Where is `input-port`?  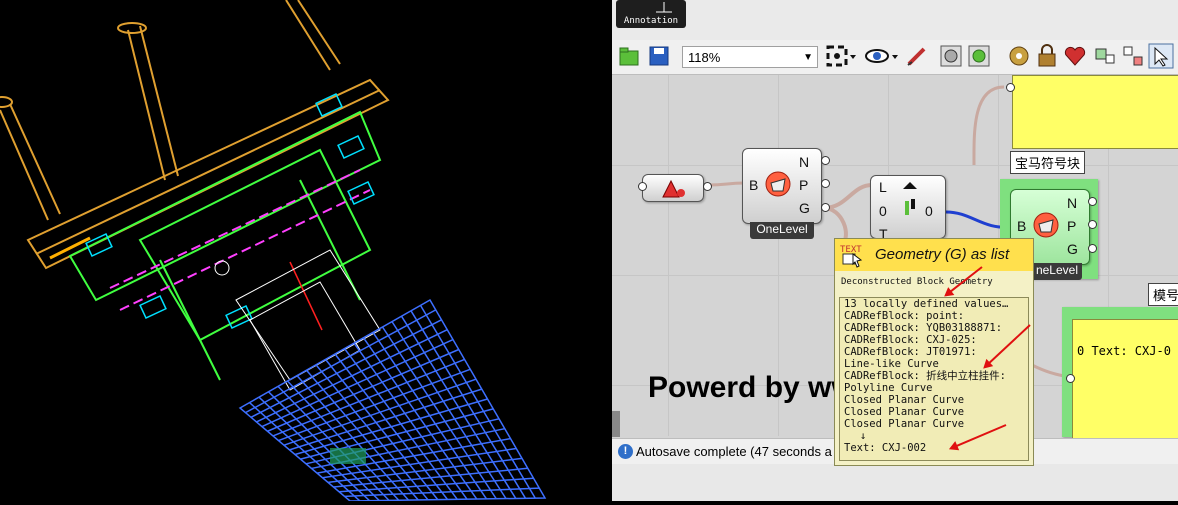 input-port is located at coordinates (642, 186).